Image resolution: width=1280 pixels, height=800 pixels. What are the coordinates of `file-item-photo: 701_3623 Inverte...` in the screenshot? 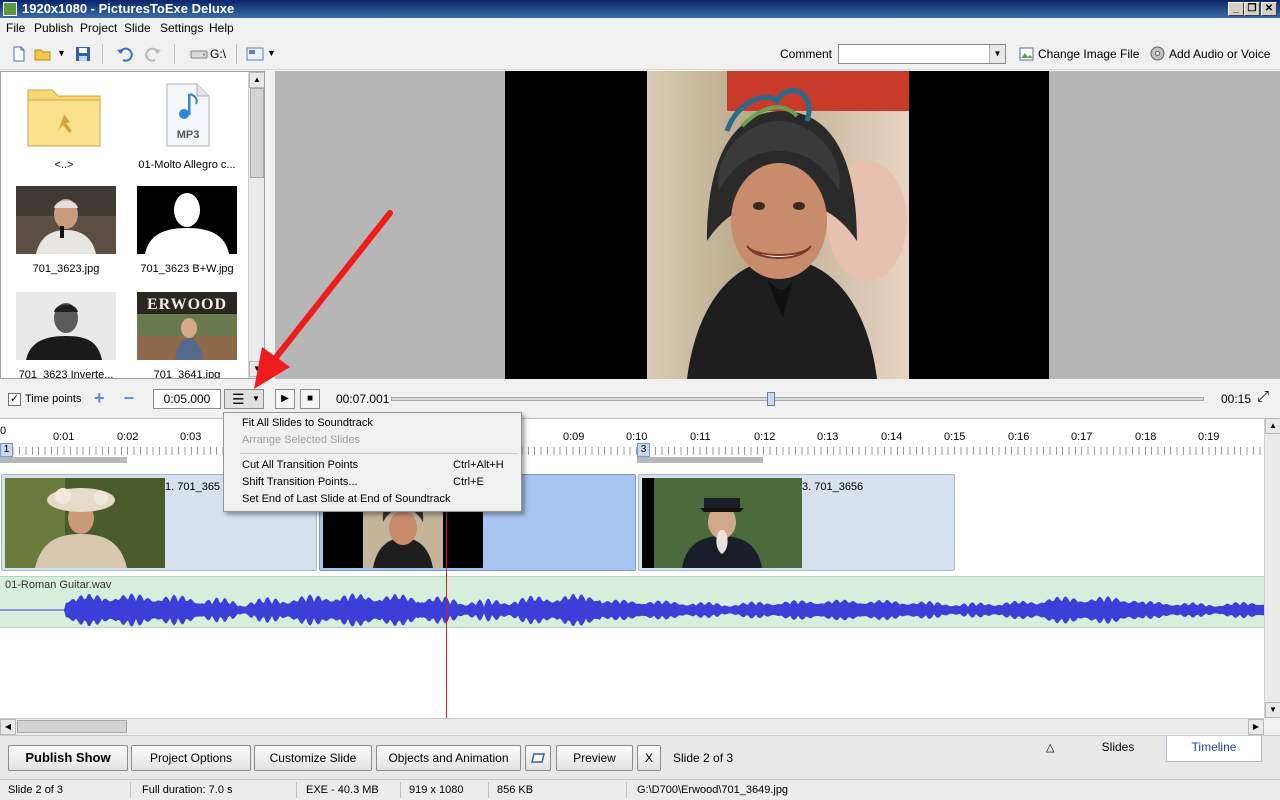 It's located at (66, 335).